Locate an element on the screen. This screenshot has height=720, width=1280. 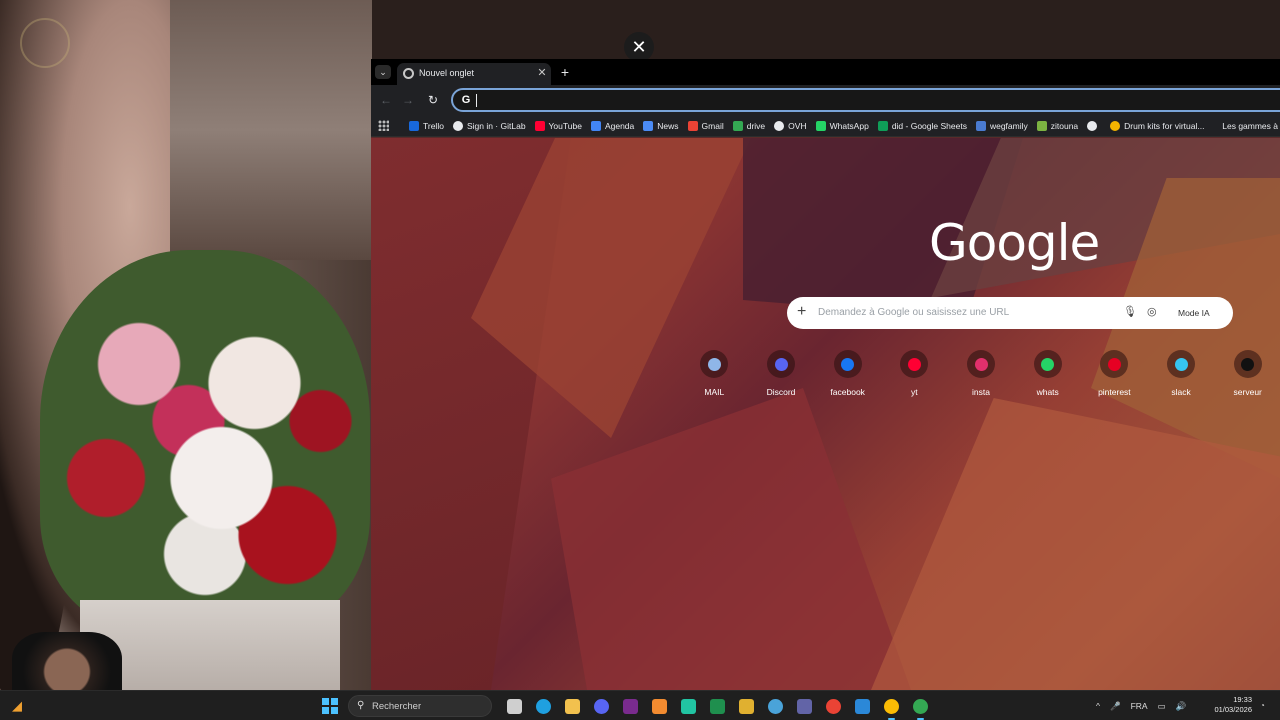
bookmark-label: did - Google Sheets is located at coordinates (929, 126).